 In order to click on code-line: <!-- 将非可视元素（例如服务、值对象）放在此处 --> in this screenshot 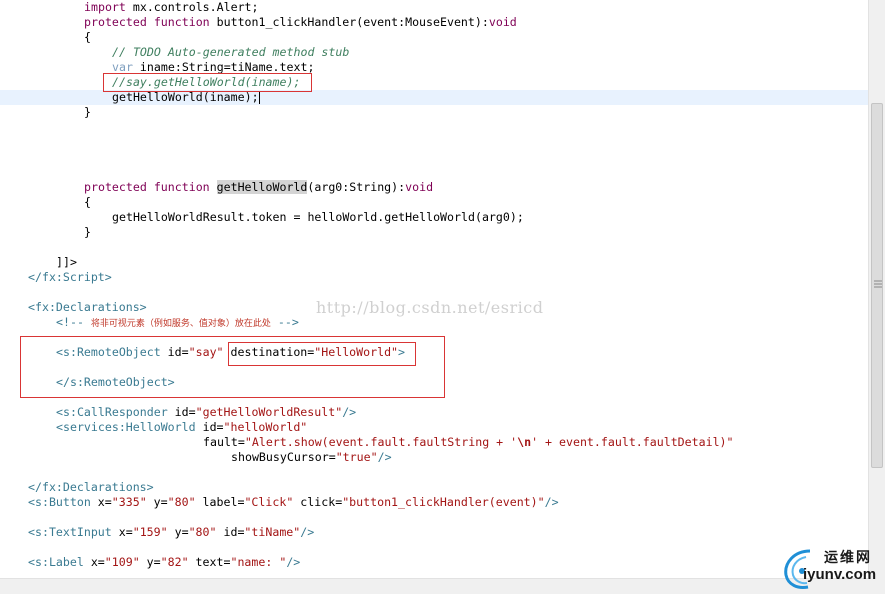, I will do `click(177, 322)`.